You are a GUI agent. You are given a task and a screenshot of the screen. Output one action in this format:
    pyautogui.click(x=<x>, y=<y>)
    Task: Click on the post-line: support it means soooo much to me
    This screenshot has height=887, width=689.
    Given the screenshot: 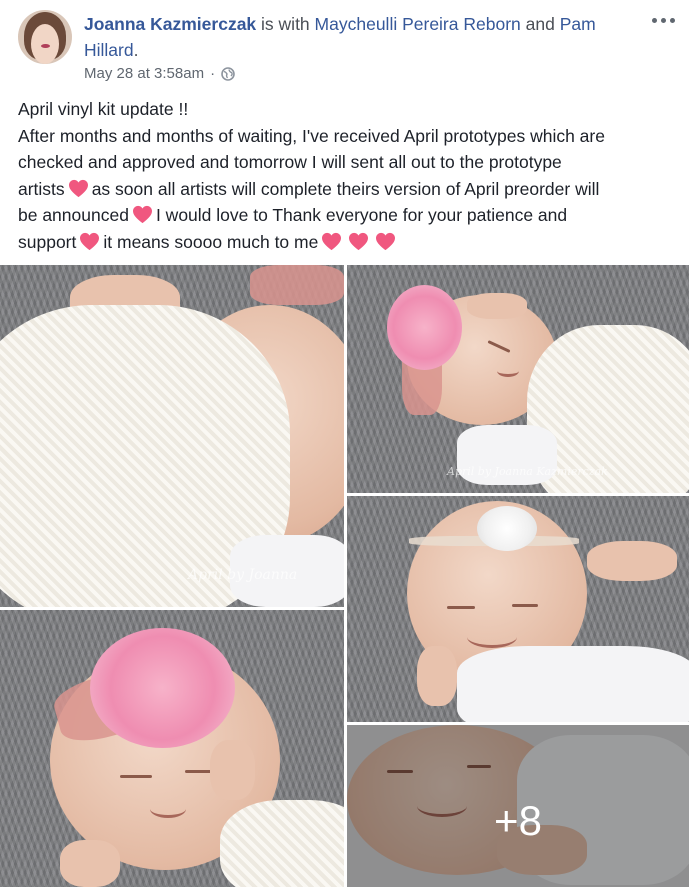 What is the action you would take?
    pyautogui.click(x=350, y=242)
    